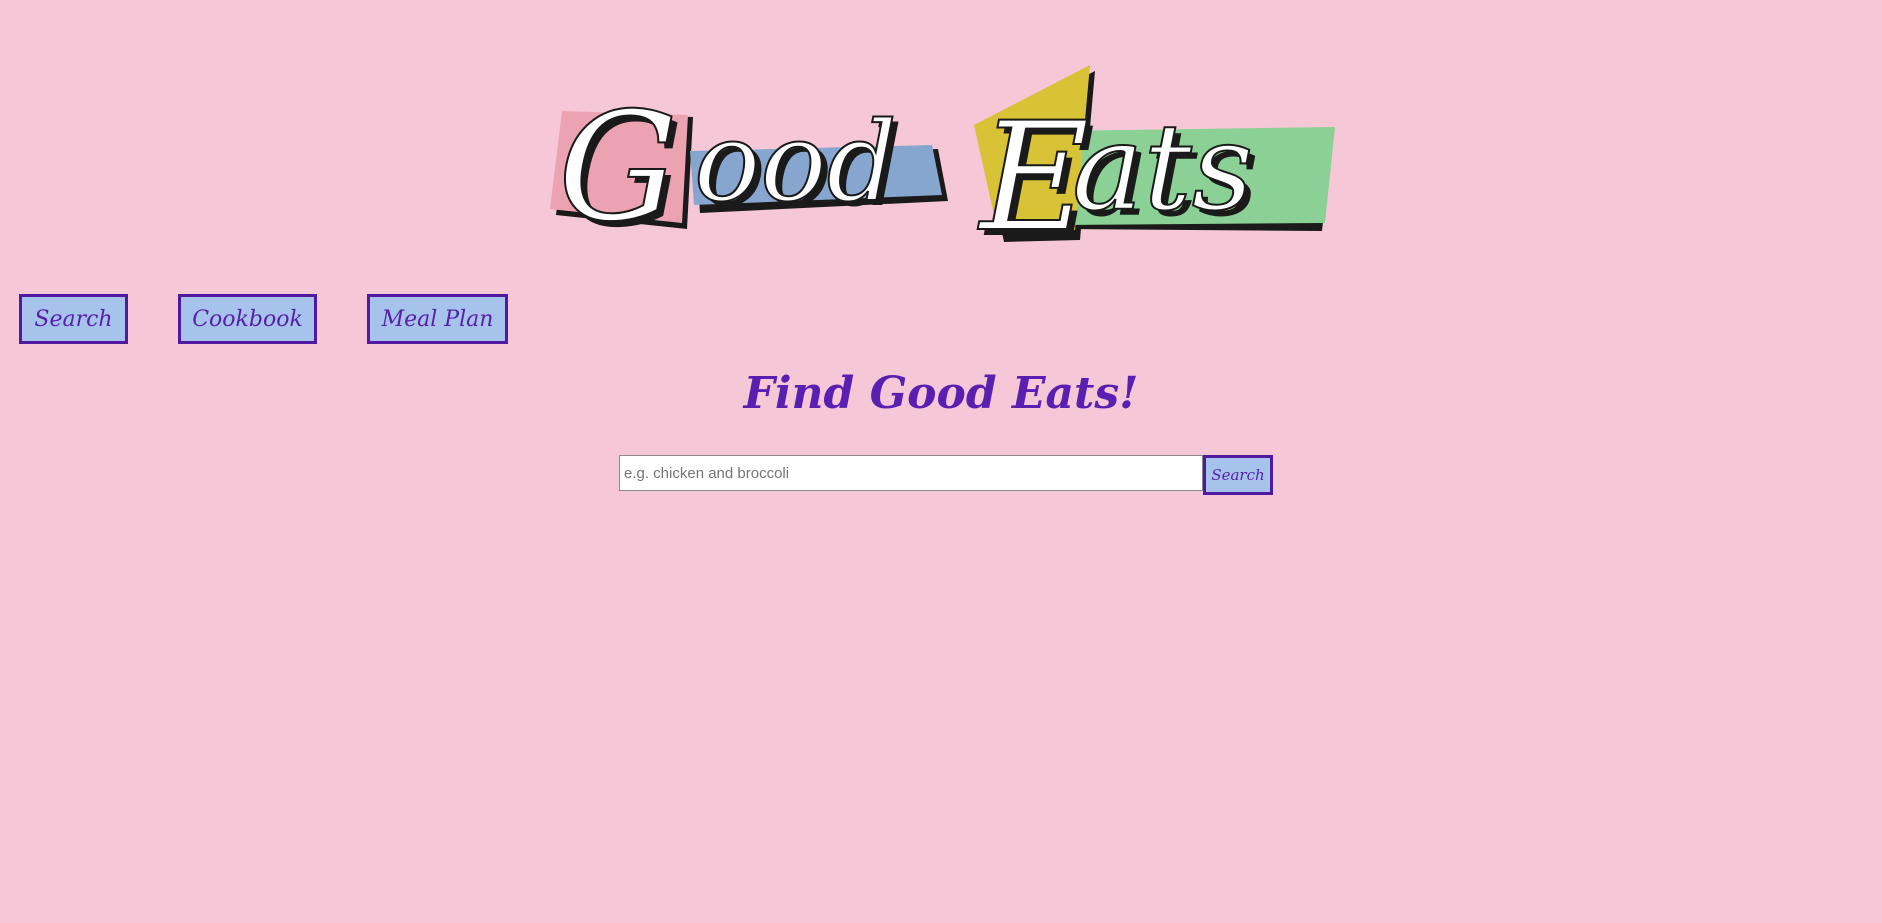  Describe the element at coordinates (941, 393) in the screenshot. I see `page-title: Find Good Eats!` at that location.